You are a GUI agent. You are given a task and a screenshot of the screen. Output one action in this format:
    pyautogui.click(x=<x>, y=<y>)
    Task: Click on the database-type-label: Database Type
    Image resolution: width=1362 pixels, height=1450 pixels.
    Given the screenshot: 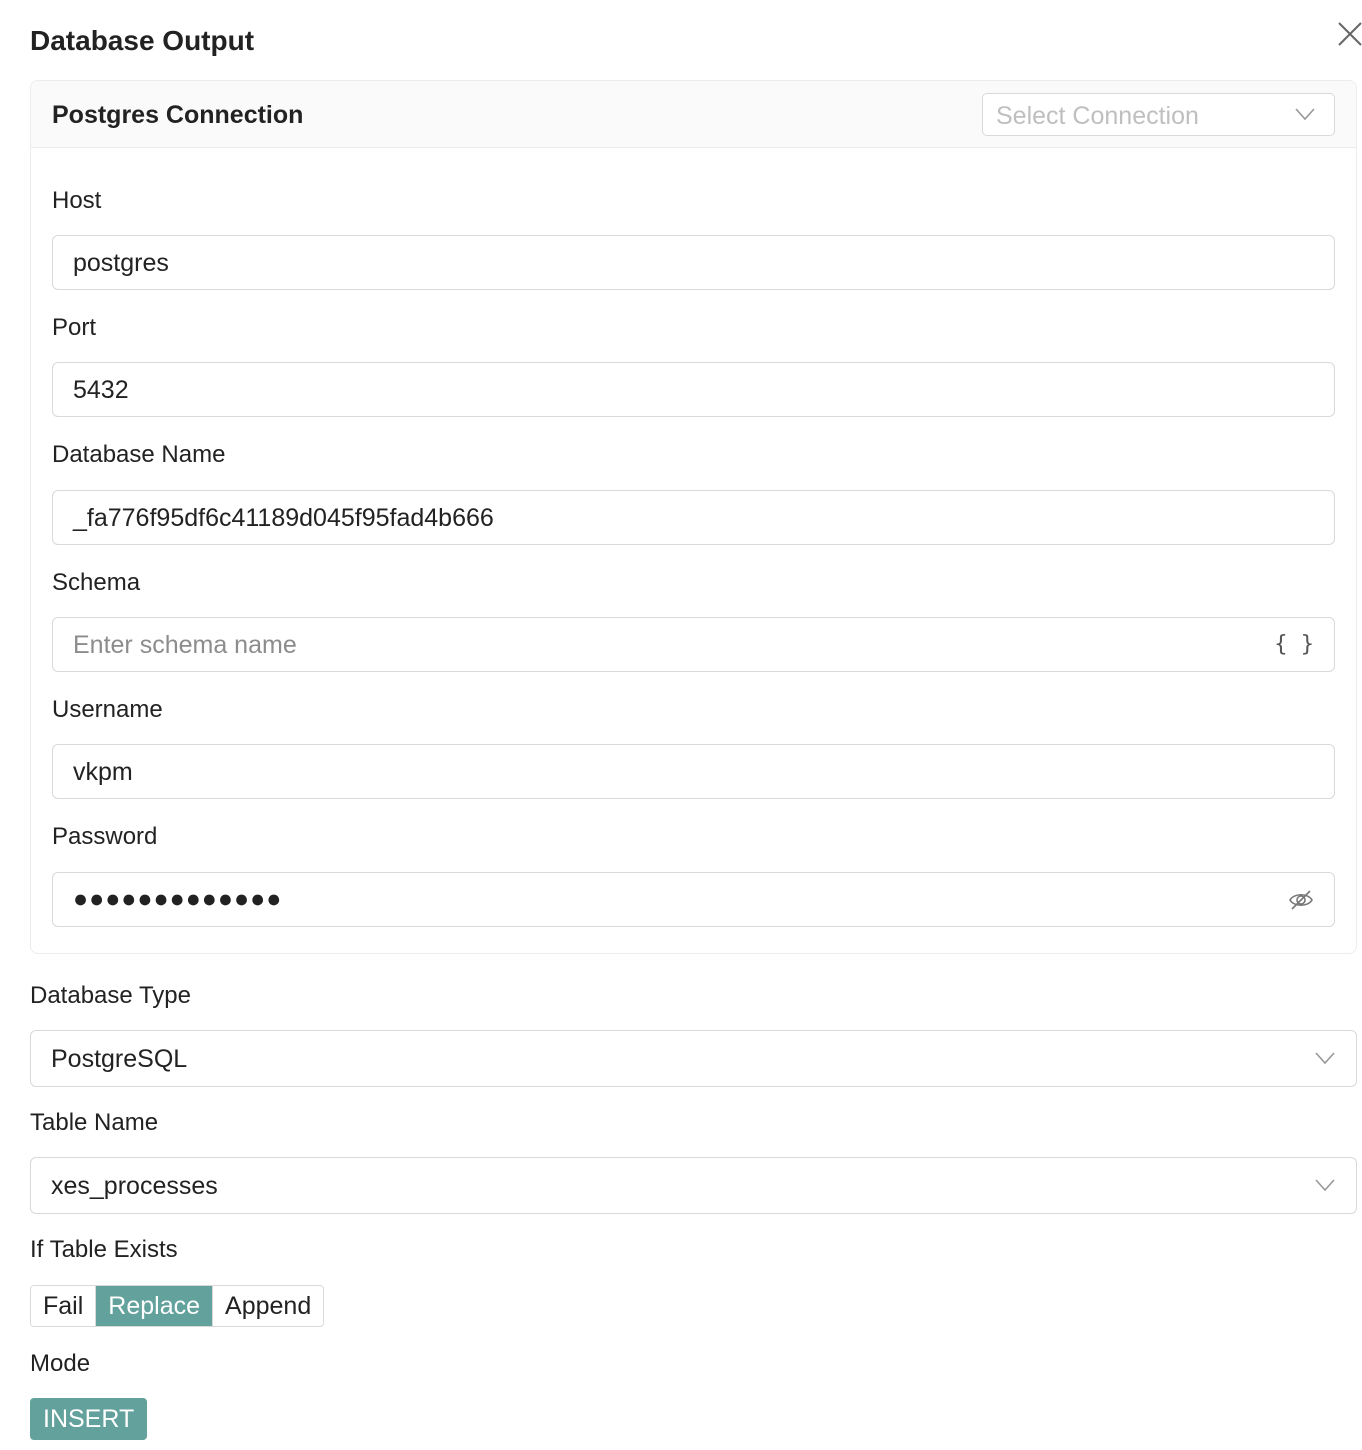 What is the action you would take?
    pyautogui.click(x=111, y=995)
    